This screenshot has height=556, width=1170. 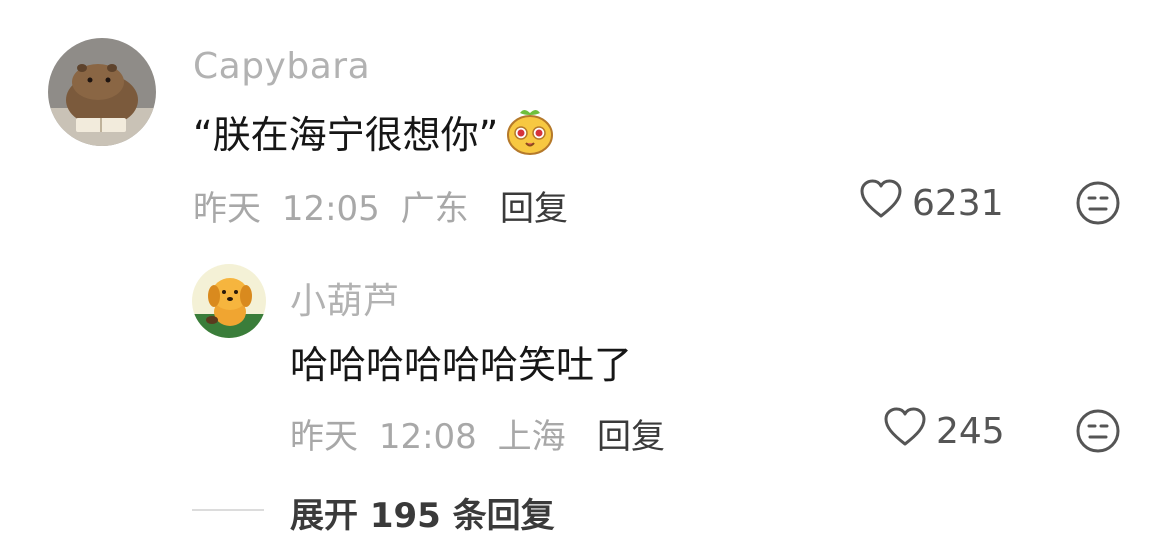 I want to click on expand-divider, so click(x=228, y=510).